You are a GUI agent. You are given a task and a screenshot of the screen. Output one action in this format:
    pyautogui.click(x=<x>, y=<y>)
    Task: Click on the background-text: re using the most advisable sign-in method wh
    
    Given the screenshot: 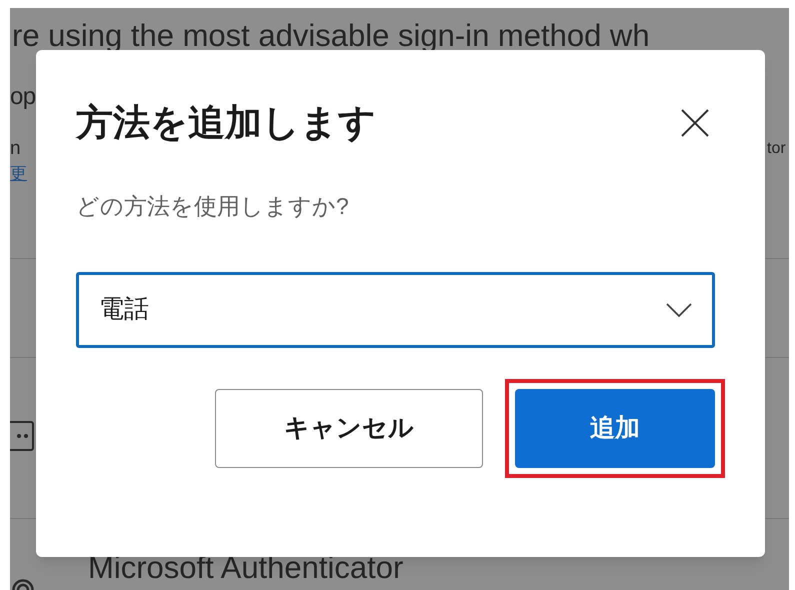 What is the action you would take?
    pyautogui.click(x=331, y=36)
    